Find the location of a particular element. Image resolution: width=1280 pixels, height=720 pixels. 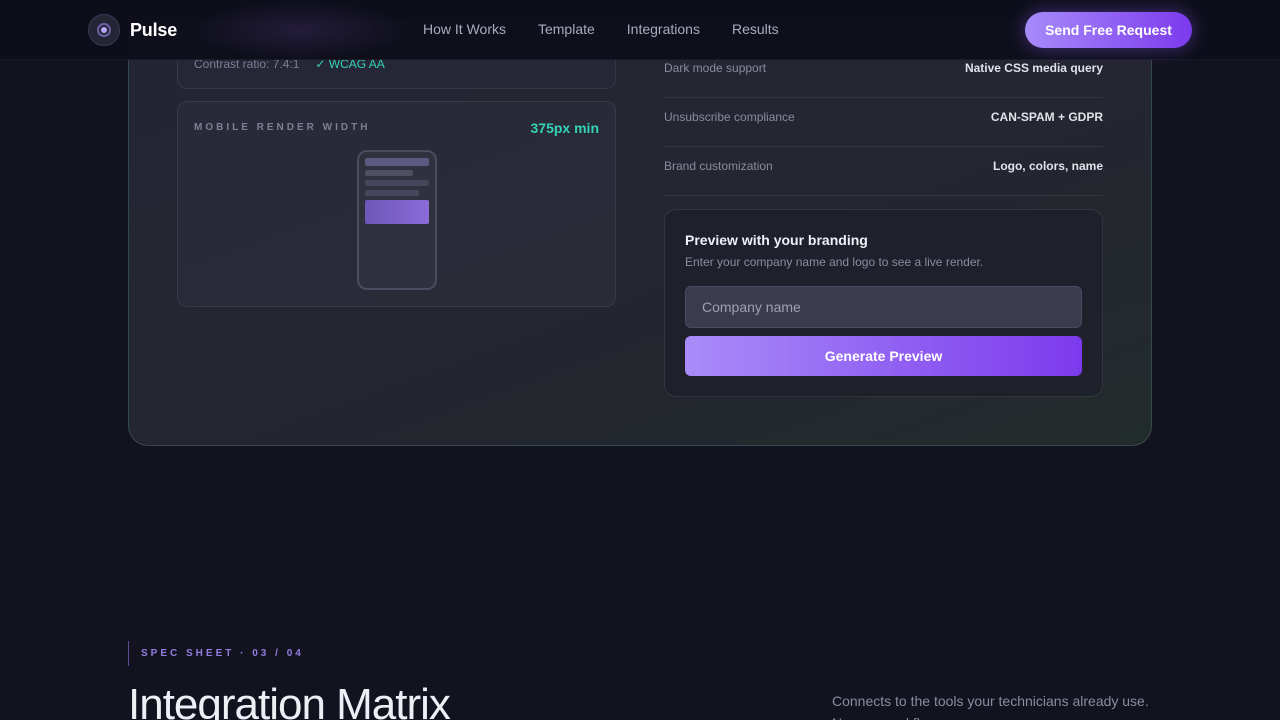

phone-header-bar is located at coordinates (397, 162).